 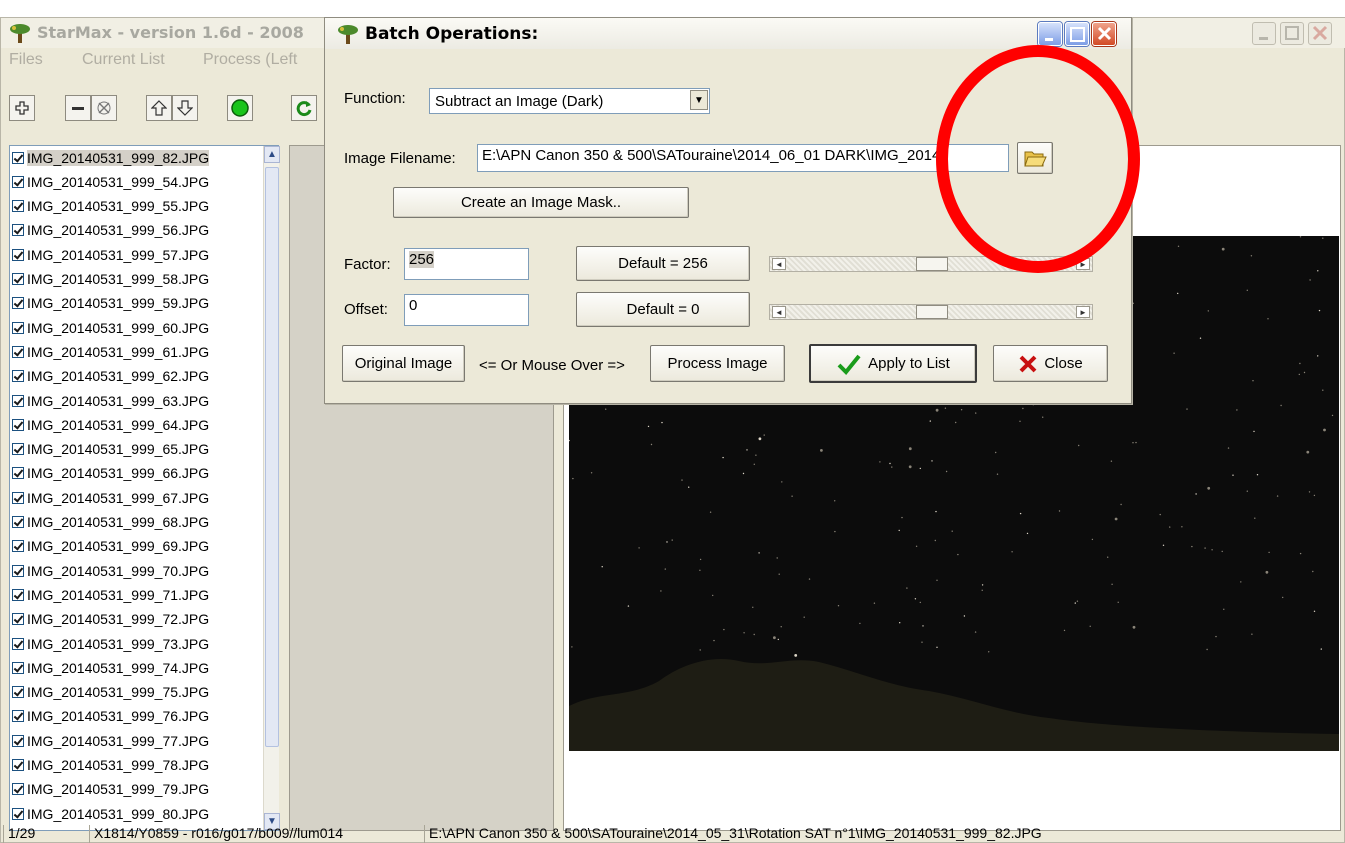 I want to click on create-image-mask-button: Create an Image Mask.., so click(x=541, y=202).